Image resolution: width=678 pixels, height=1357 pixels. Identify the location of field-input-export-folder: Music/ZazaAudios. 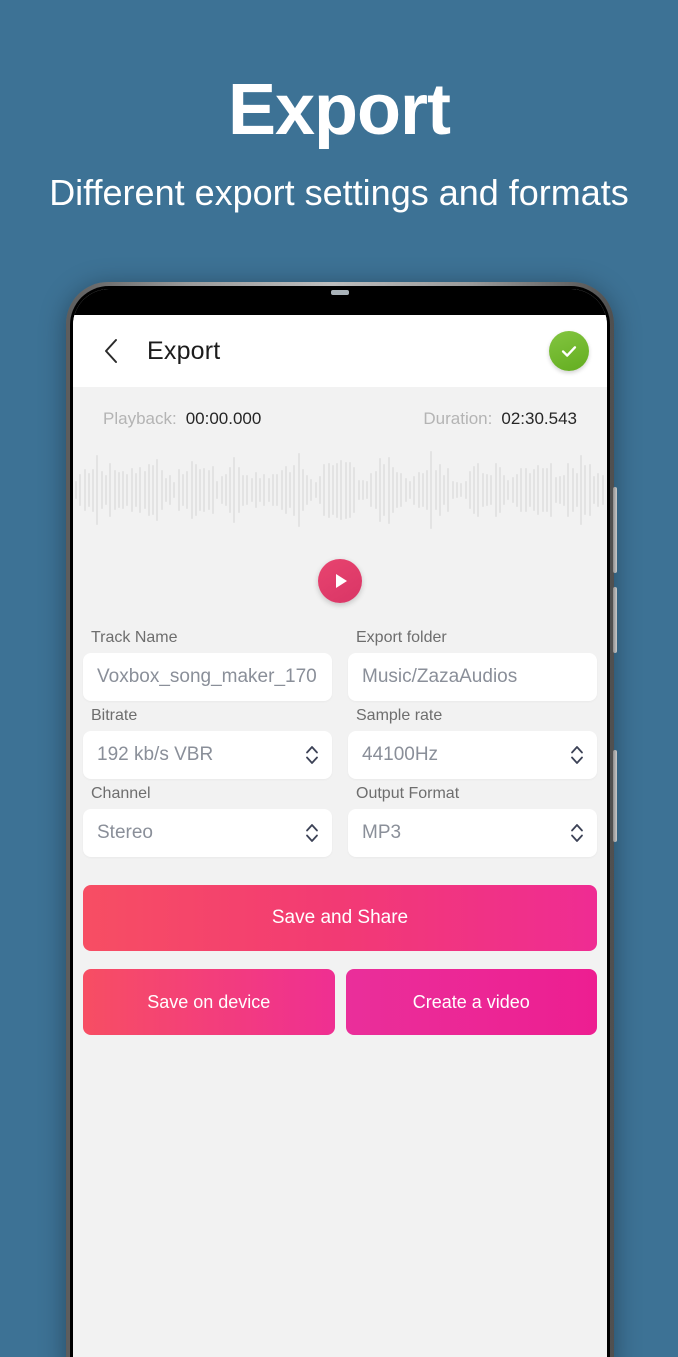
(472, 677).